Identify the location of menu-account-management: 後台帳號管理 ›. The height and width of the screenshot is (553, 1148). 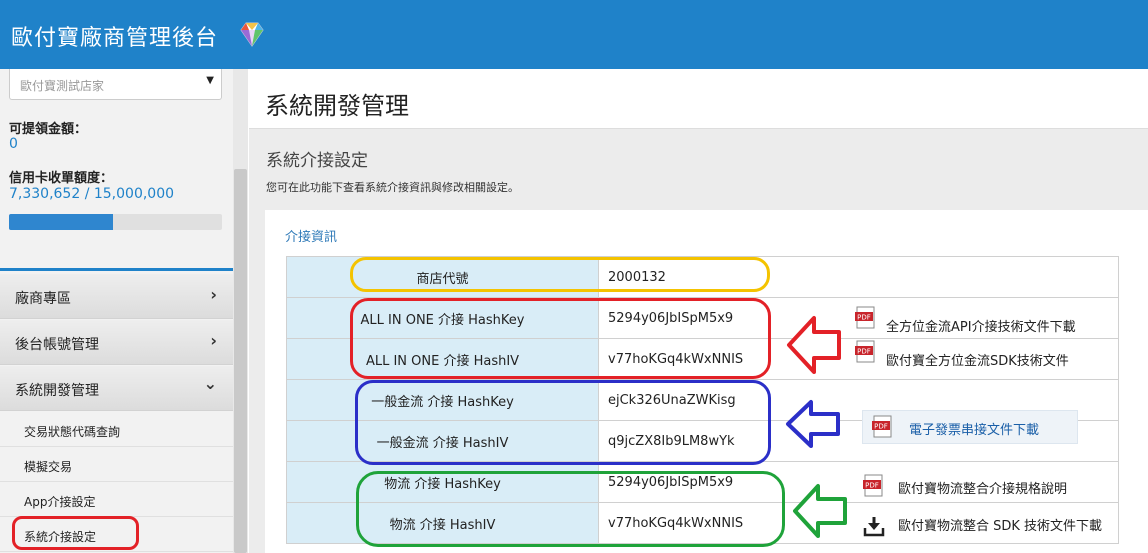
(116, 342).